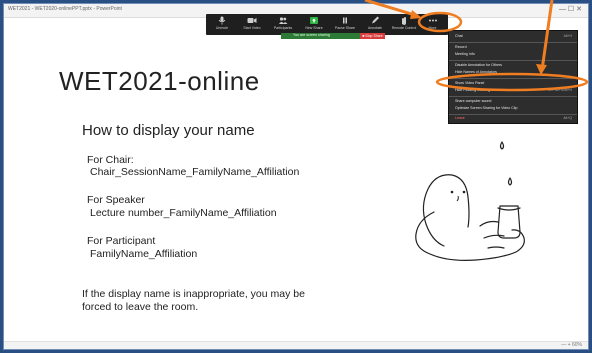 Image resolution: width=592 pixels, height=353 pixels. What do you see at coordinates (461, 47) in the screenshot?
I see `menu-item-record: Record` at bounding box center [461, 47].